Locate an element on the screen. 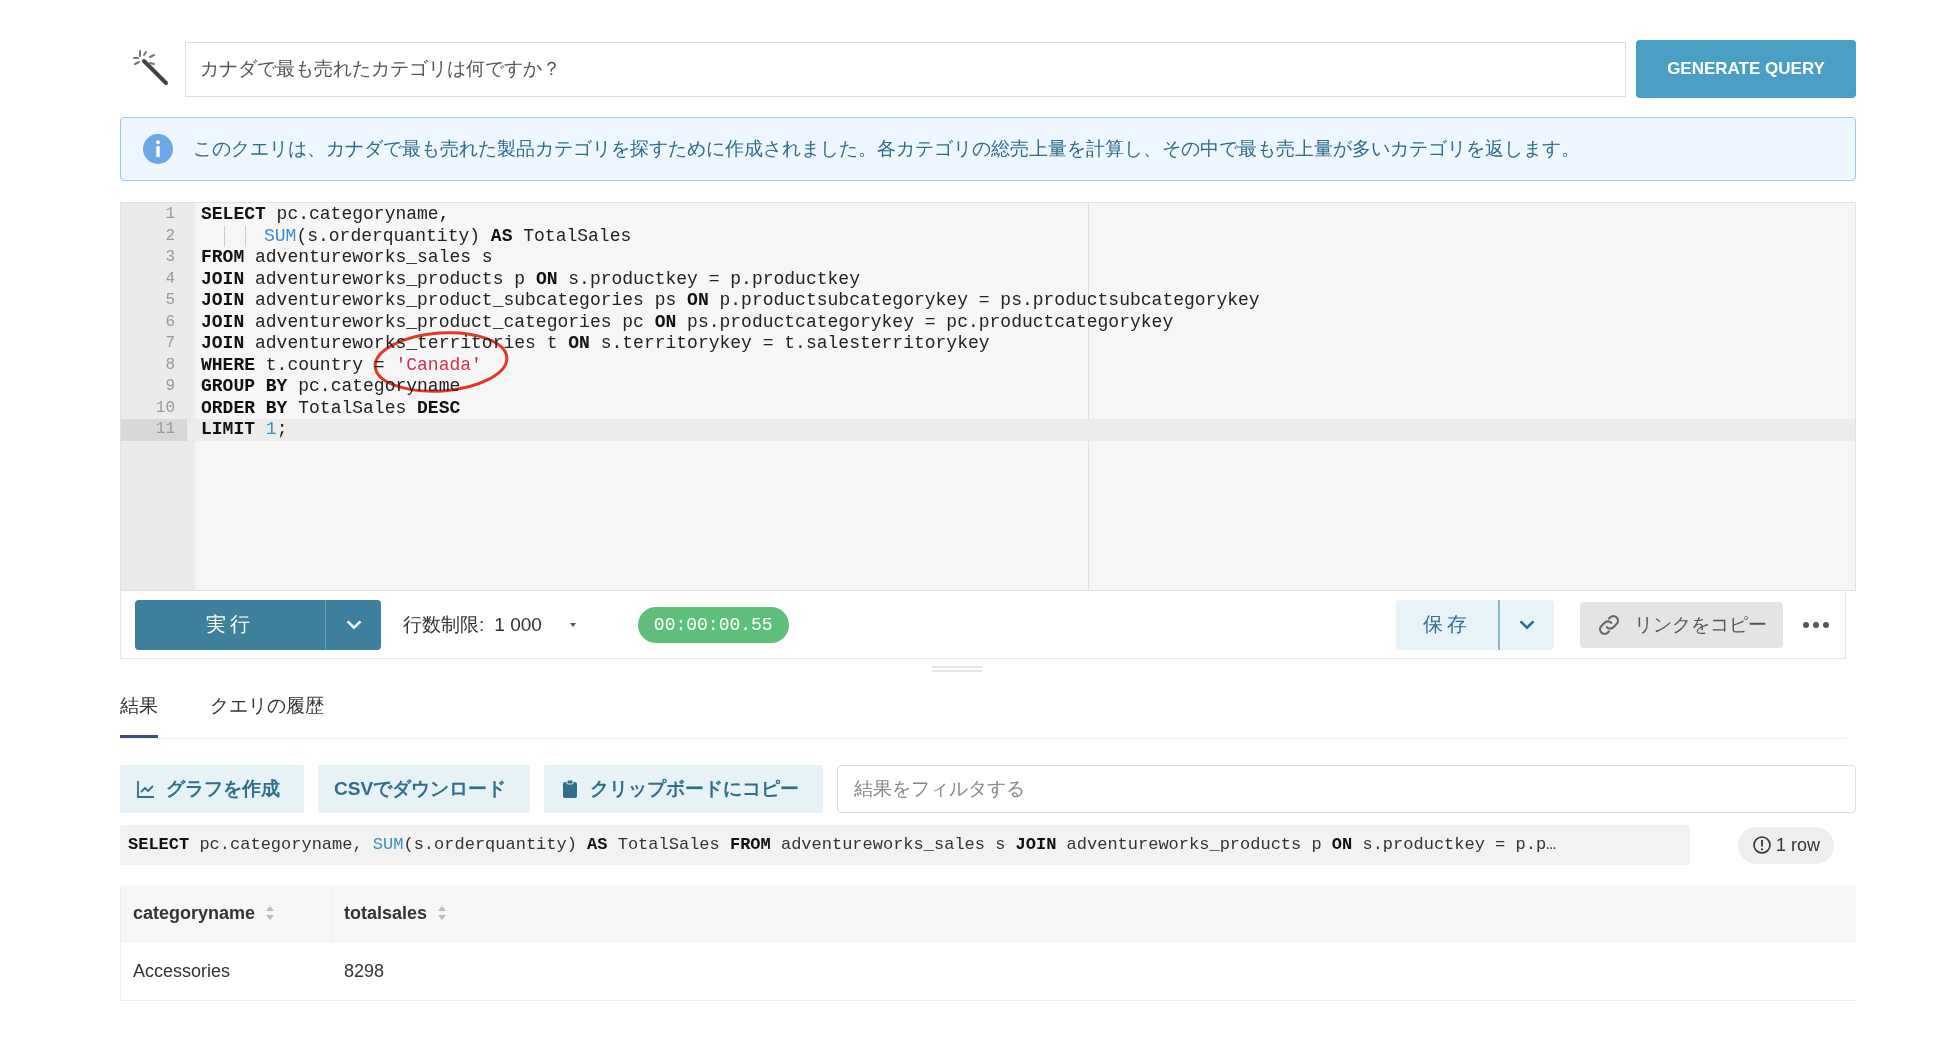 The height and width of the screenshot is (1039, 1933). info-text: このクエリは、カナダで最も売れた製品カテゴリを探すために作成されました。各カテゴリの総売上量を計算し、その中で最も売上量が多いカテゴリを返します。 is located at coordinates (886, 149).